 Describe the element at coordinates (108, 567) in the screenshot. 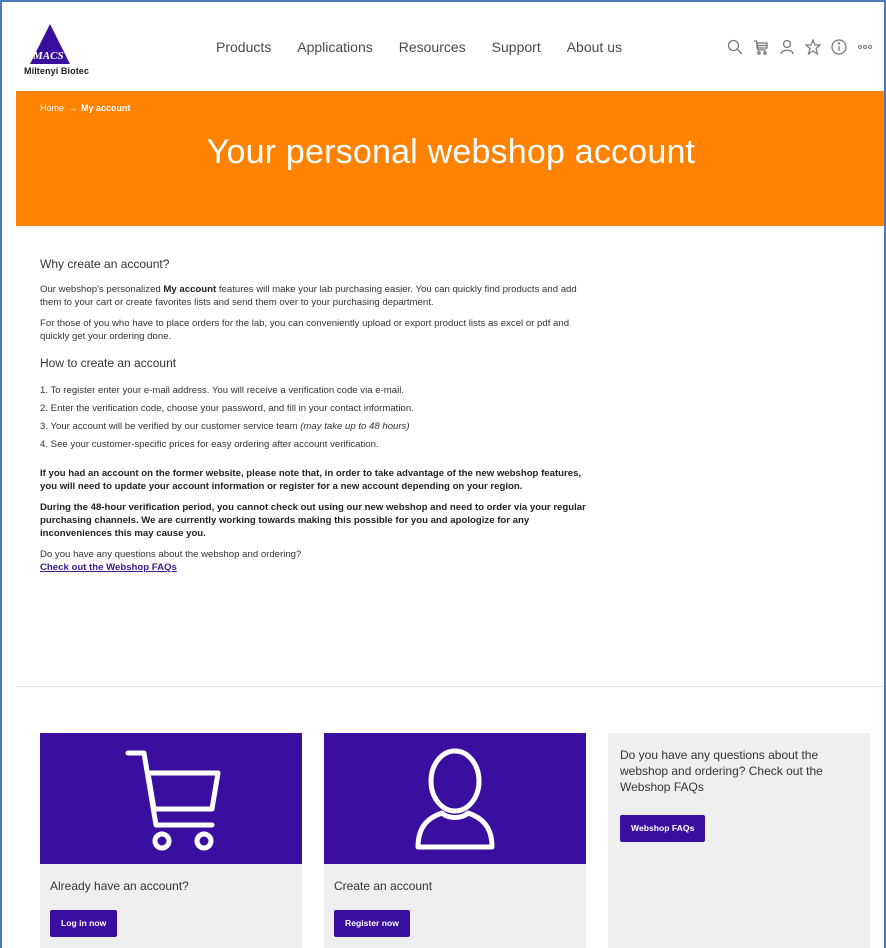

I see `webshop-faq-link: Check out the Webshop FAQs` at that location.